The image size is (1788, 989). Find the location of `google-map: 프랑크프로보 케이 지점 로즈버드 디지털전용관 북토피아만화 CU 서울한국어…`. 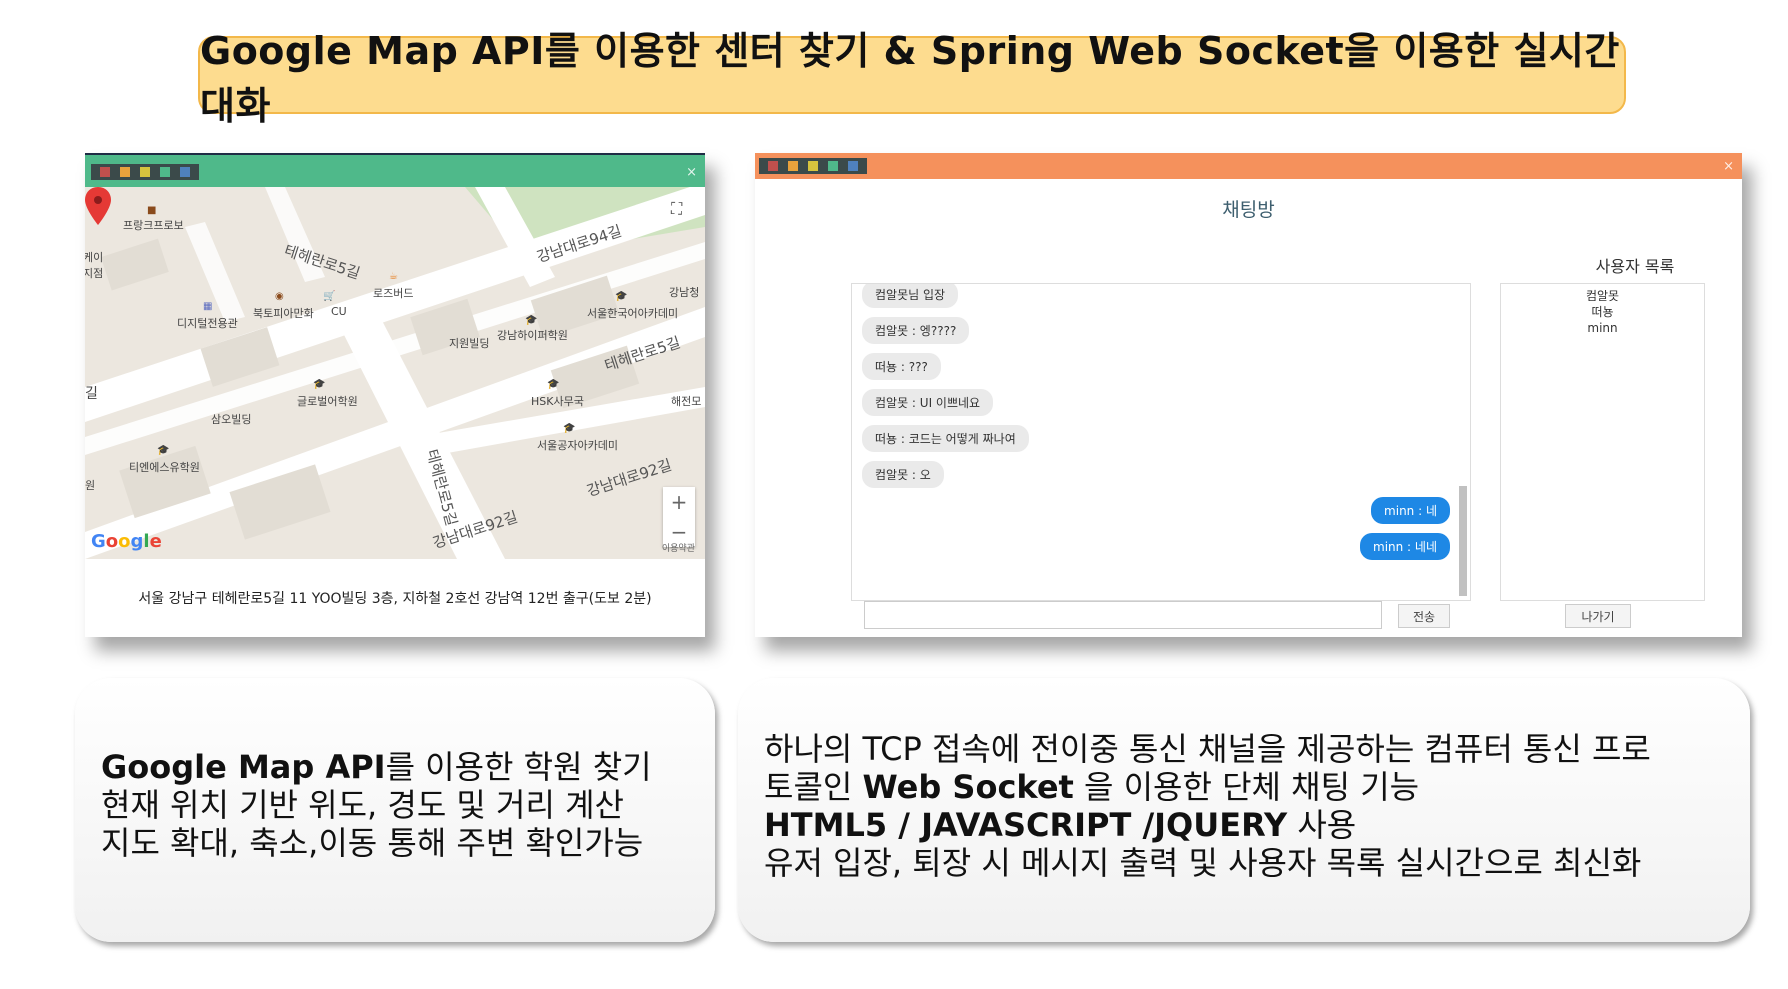

google-map: 프랑크프로보 케이 지점 로즈버드 디지털전용관 북토피아만화 CU 서울한국어… is located at coordinates (395, 373).